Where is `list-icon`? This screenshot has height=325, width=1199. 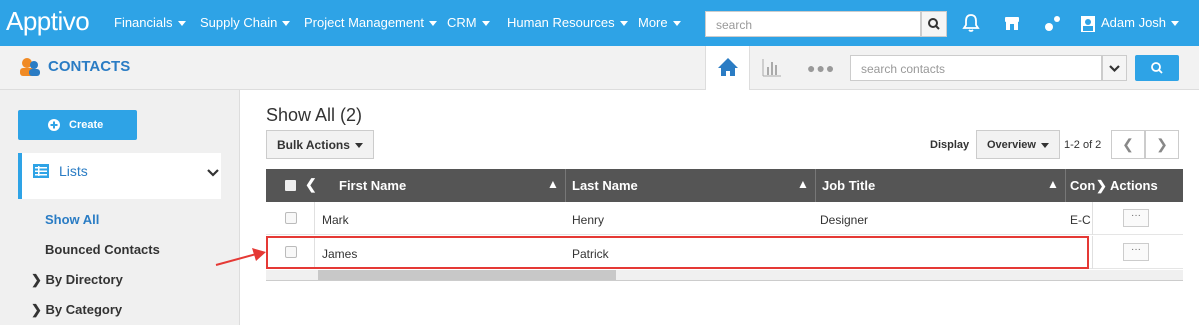
list-icon is located at coordinates (41, 171).